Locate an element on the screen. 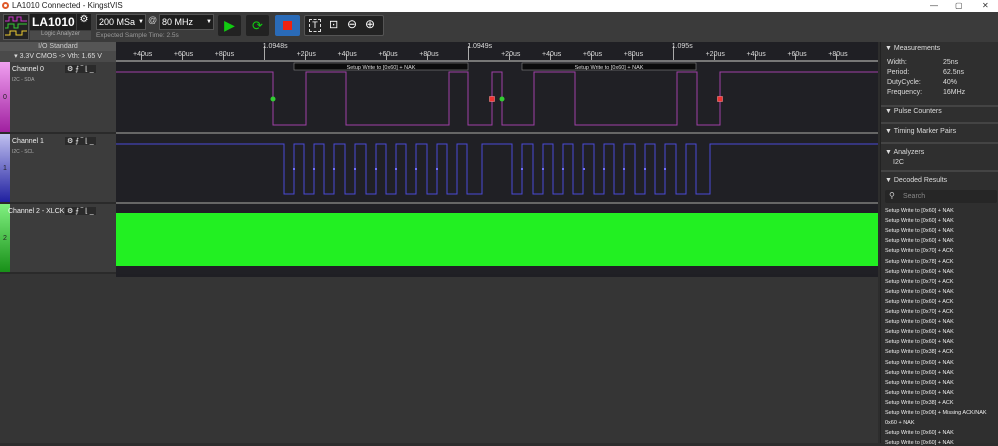 The height and width of the screenshot is (446, 998). search-icon: ⚲ is located at coordinates (892, 195).